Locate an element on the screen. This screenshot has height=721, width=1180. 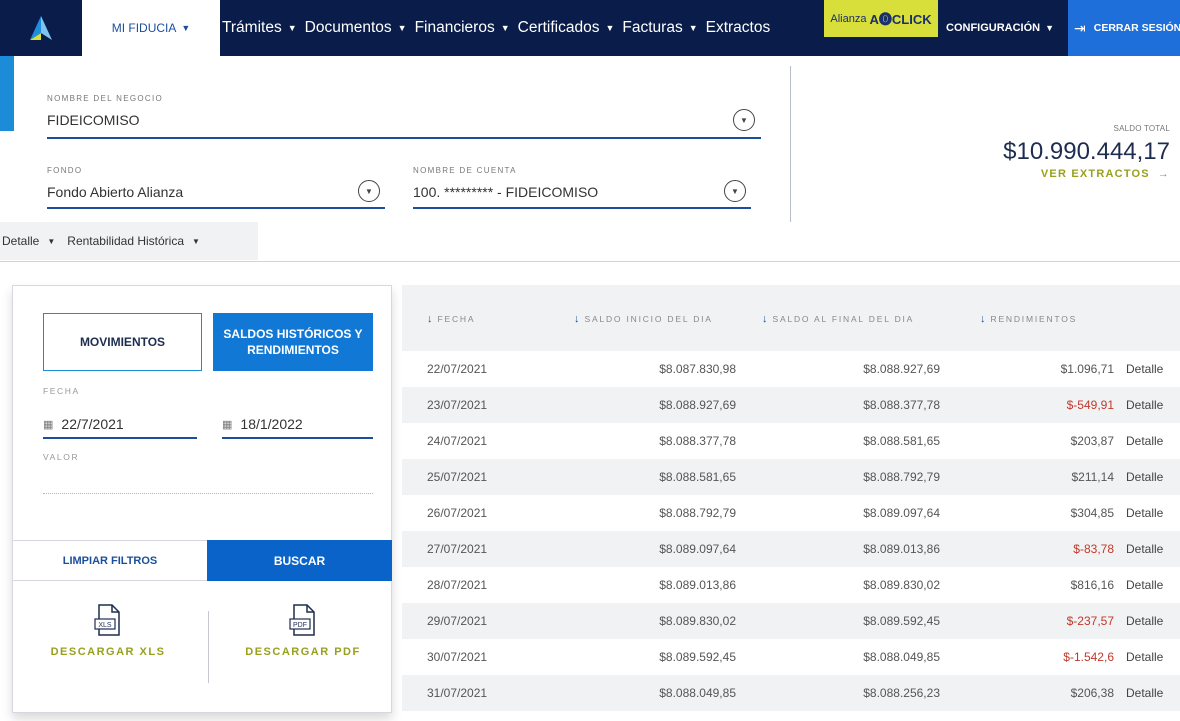
fecha-hasta-value: 18/1/2022 is located at coordinates (271, 424).